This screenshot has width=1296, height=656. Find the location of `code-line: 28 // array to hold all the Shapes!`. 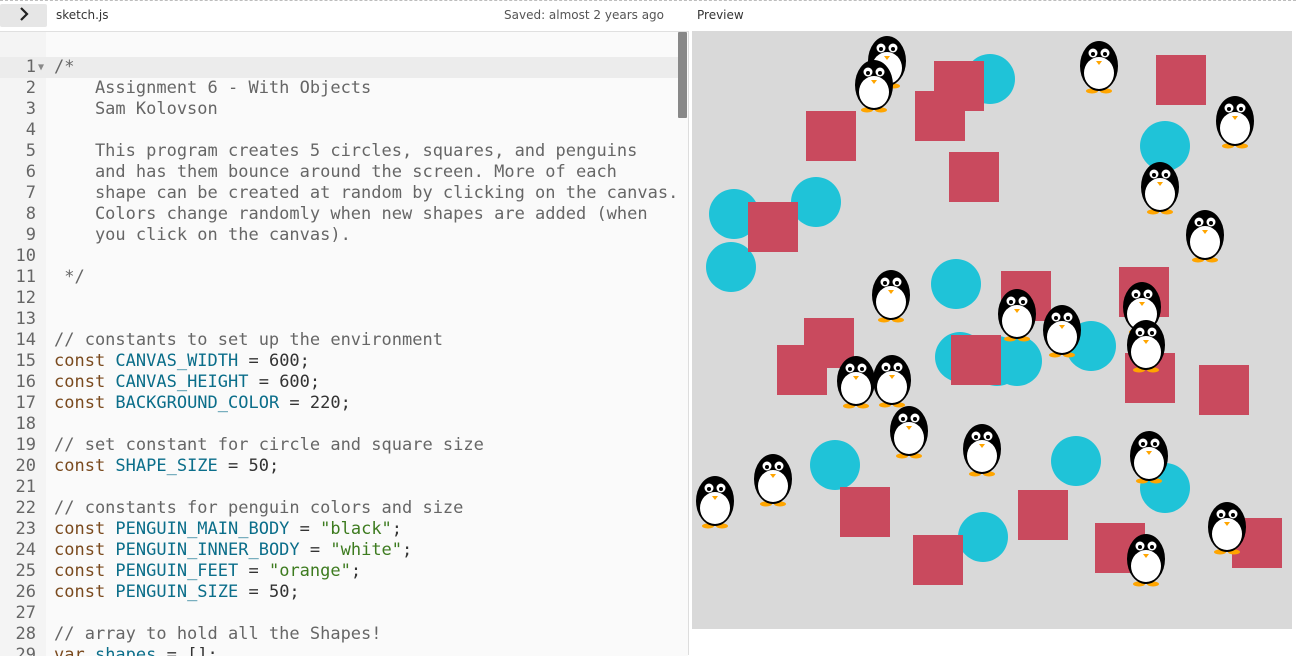

code-line: 28 // array to hold all the Shapes! is located at coordinates (339, 634).